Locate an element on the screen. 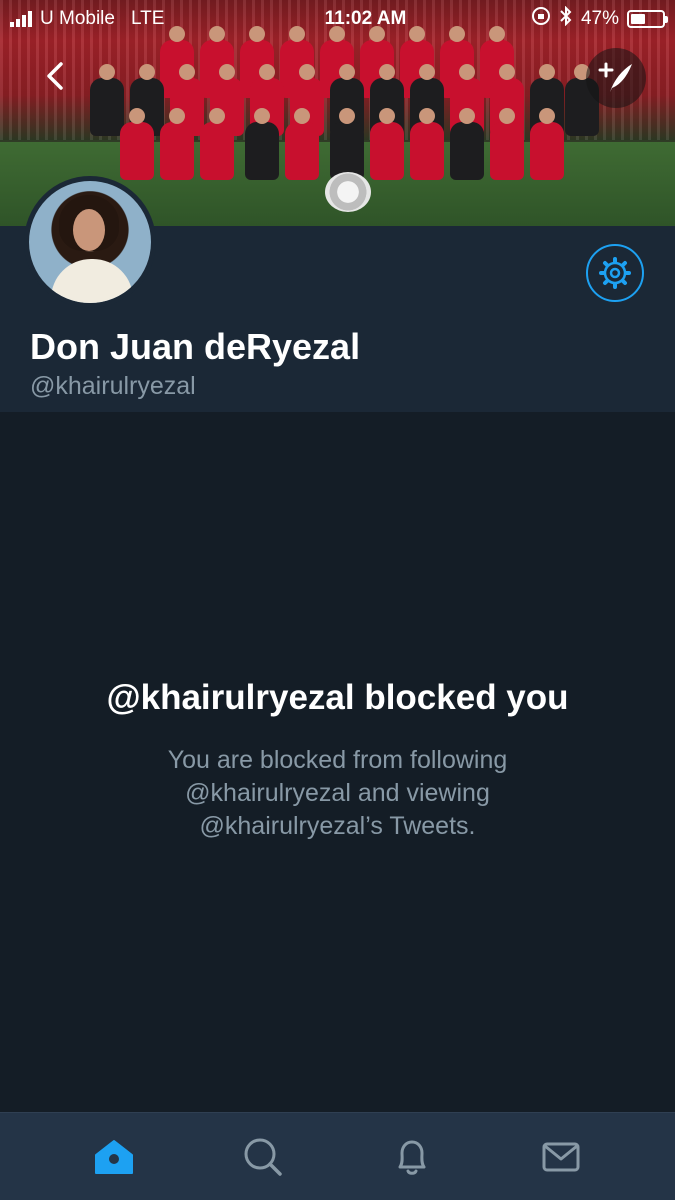 This screenshot has height=1200, width=675. status-right: 47% is located at coordinates (599, 18).